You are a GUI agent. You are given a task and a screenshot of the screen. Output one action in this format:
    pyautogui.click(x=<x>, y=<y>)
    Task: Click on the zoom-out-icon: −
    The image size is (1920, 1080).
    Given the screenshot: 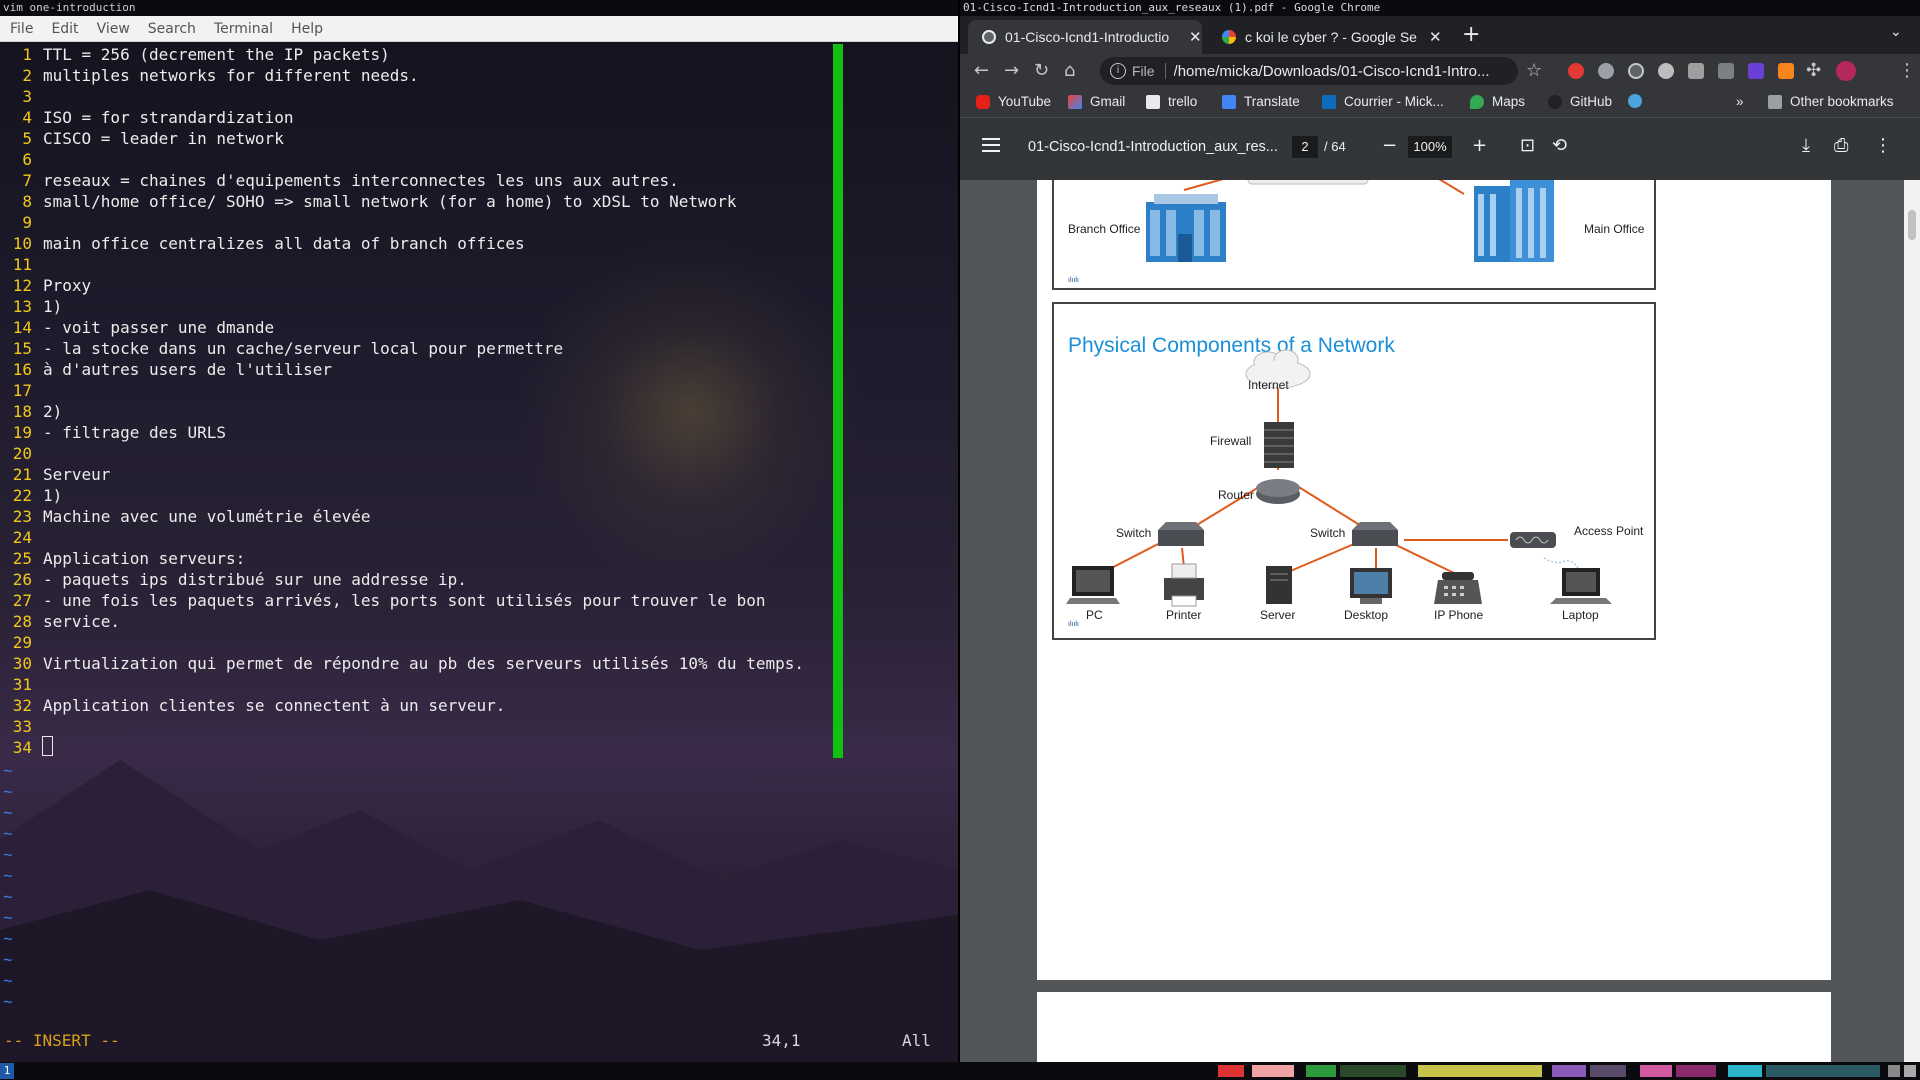 What is the action you would take?
    pyautogui.click(x=1389, y=145)
    